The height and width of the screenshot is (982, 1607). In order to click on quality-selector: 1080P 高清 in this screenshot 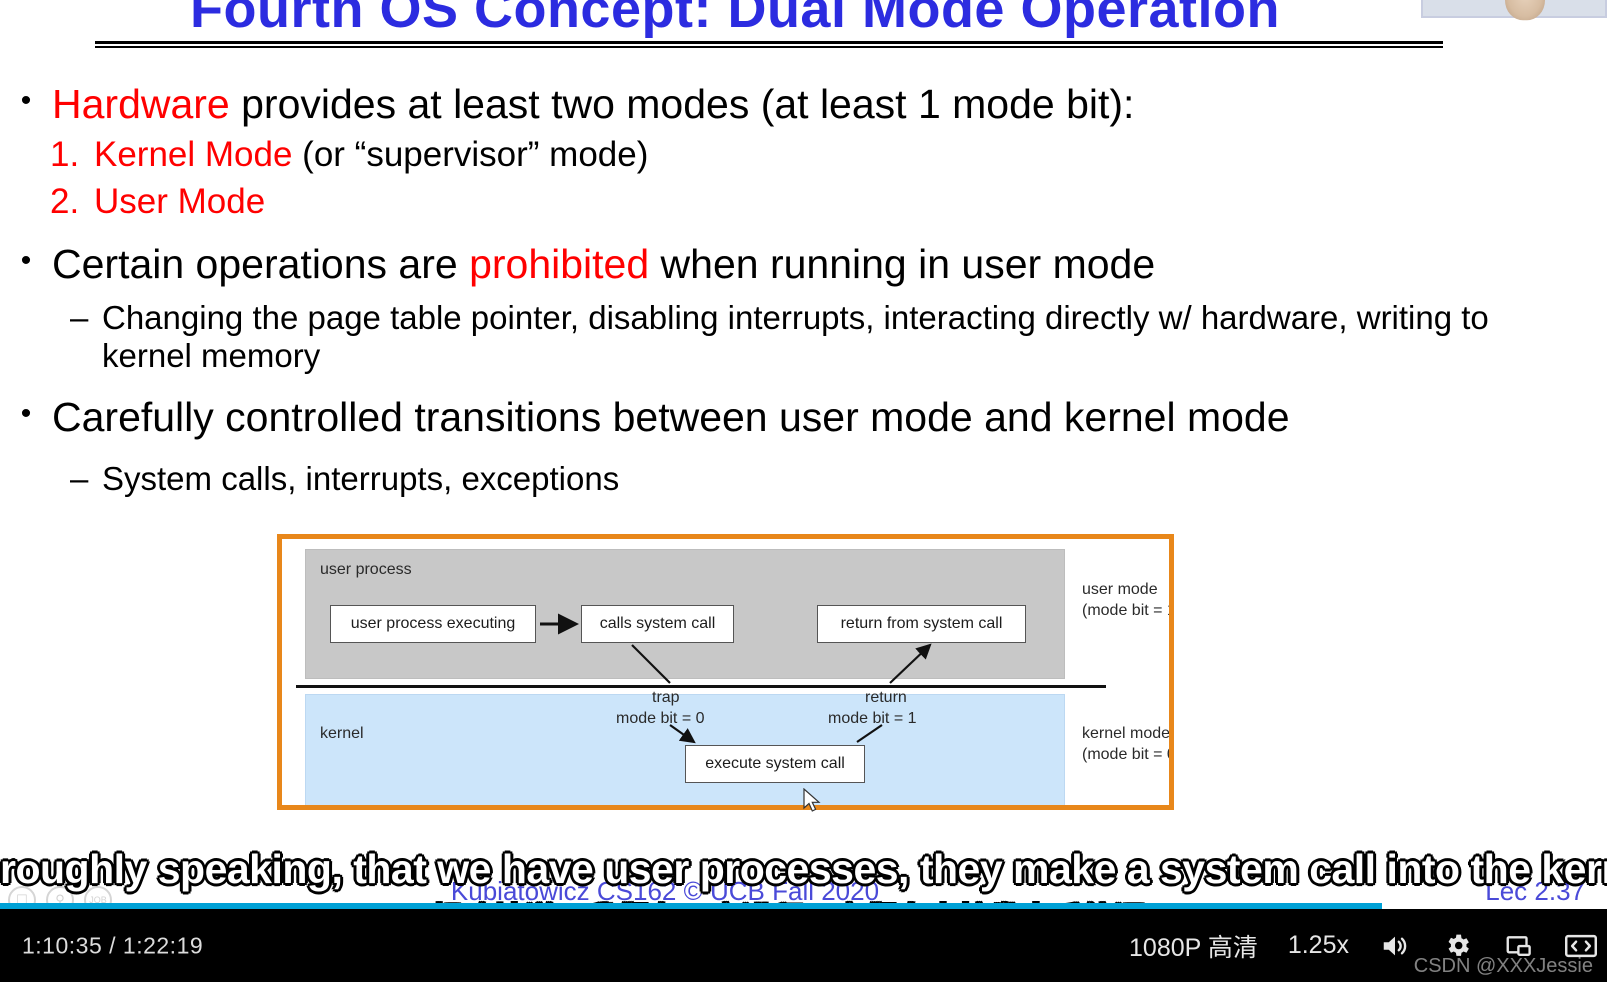, I will do `click(1193, 946)`.